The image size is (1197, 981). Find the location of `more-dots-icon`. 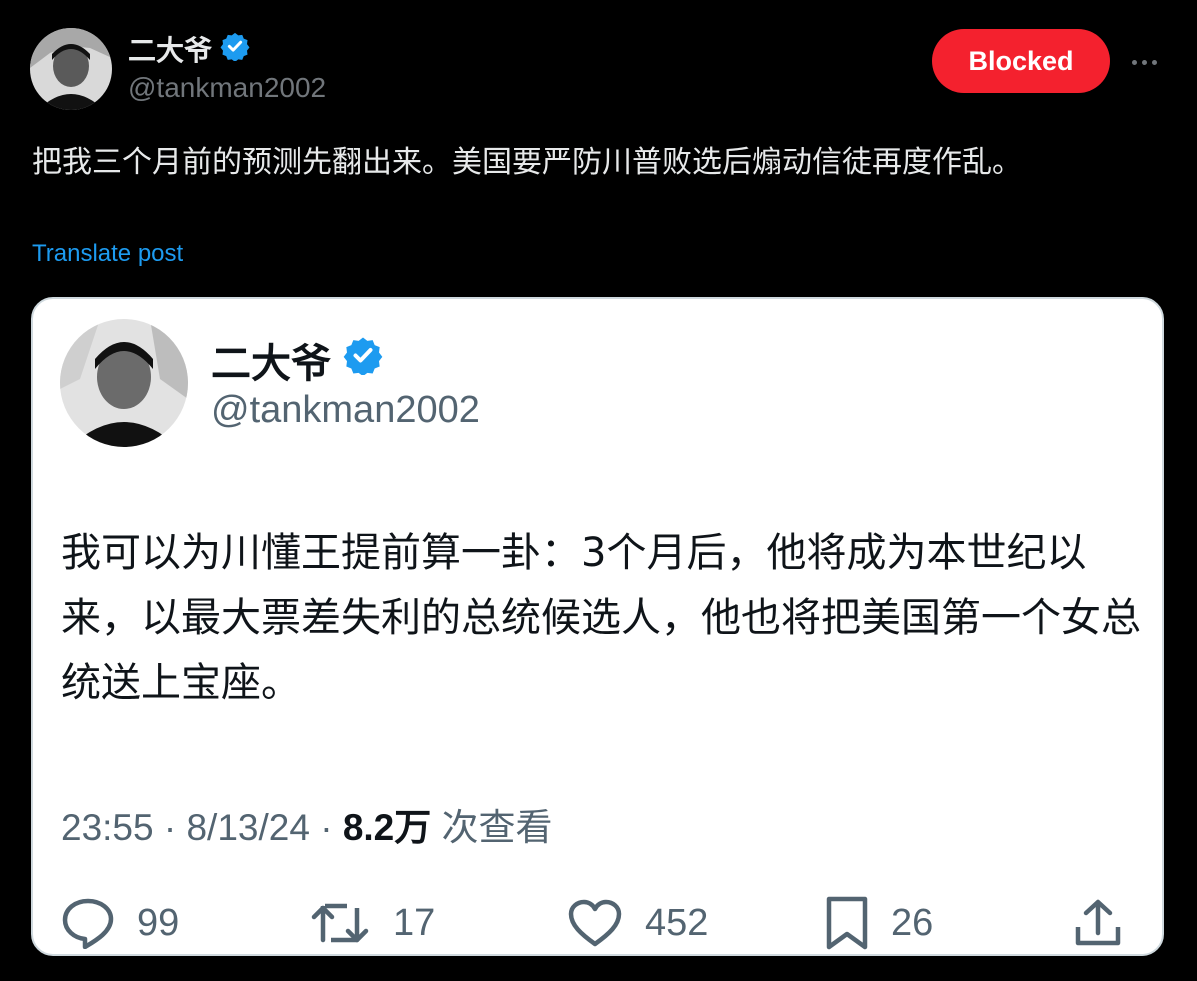

more-dots-icon is located at coordinates (1144, 62).